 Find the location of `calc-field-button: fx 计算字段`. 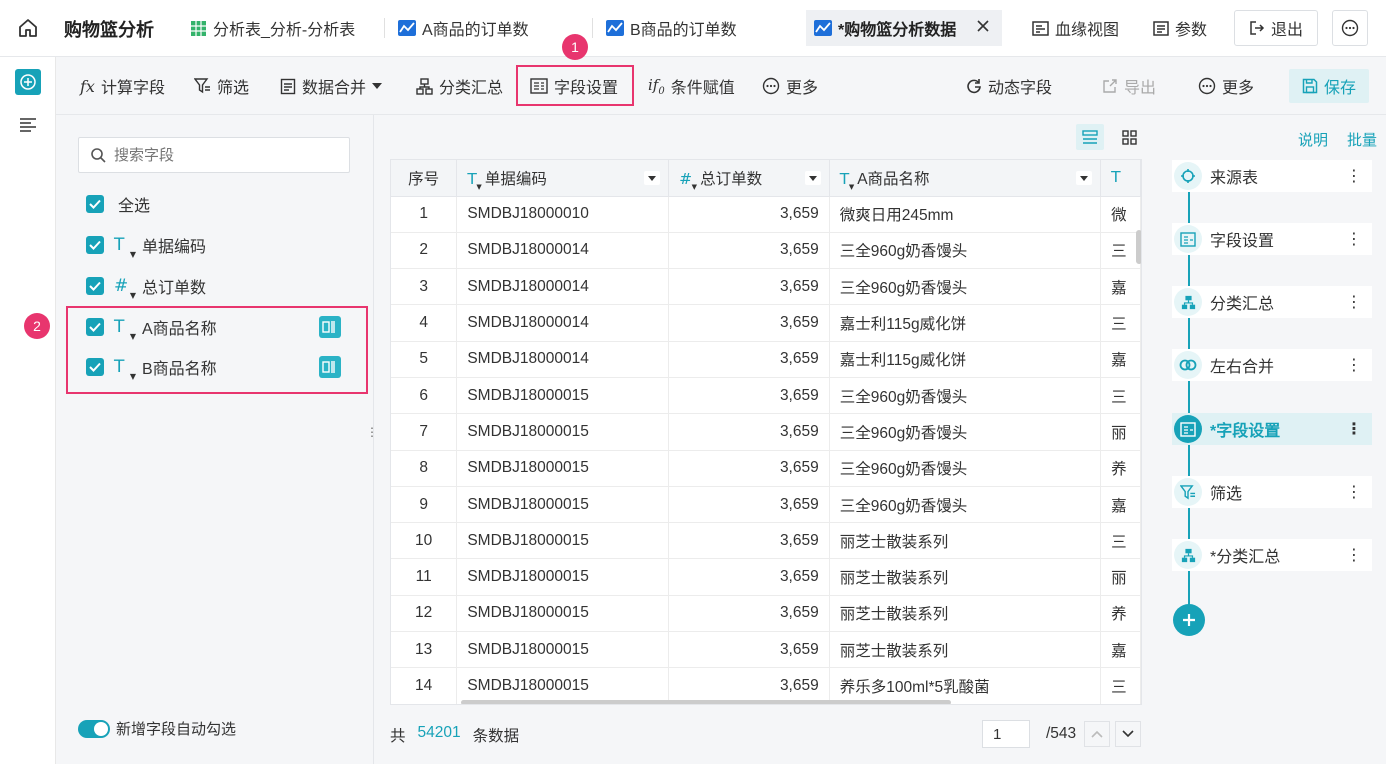

calc-field-button: fx 计算字段 is located at coordinates (122, 86).